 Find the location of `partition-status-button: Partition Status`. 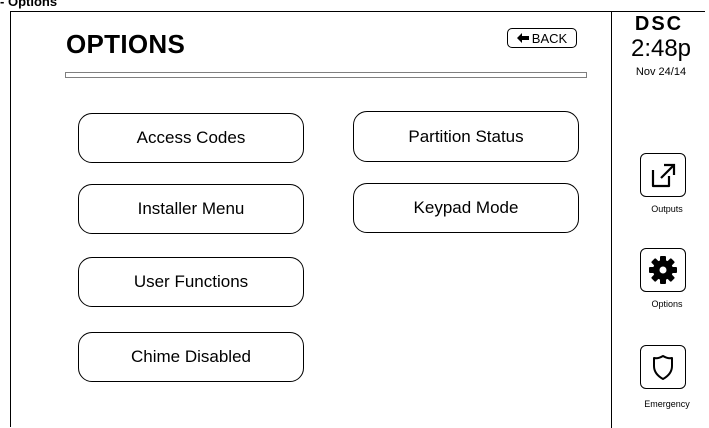

partition-status-button: Partition Status is located at coordinates (466, 136).